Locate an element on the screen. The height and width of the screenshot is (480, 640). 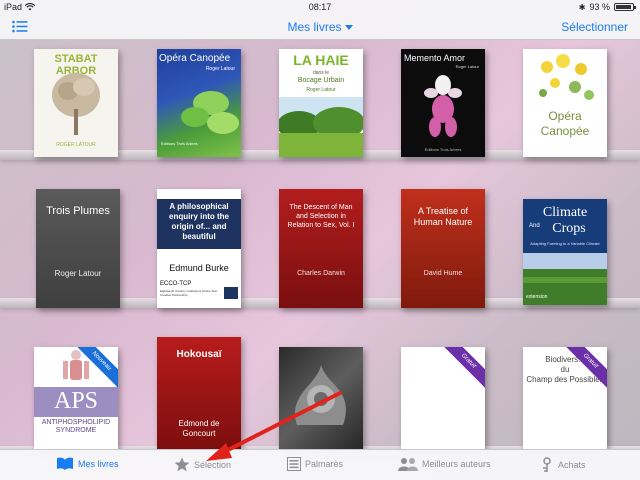
book-title: Opéra Canopée is located at coordinates (195, 58).